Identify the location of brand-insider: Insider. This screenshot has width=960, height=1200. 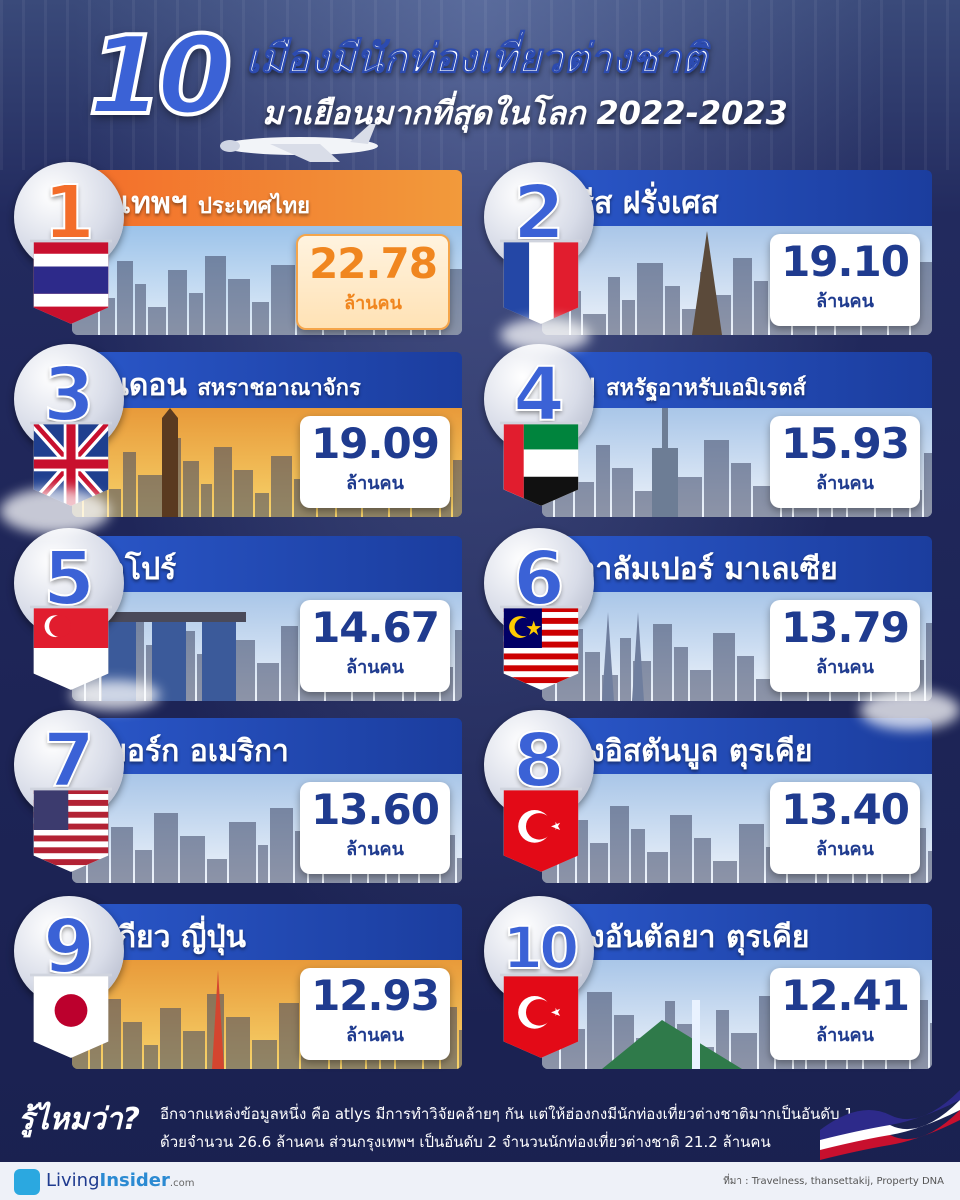
(134, 1180).